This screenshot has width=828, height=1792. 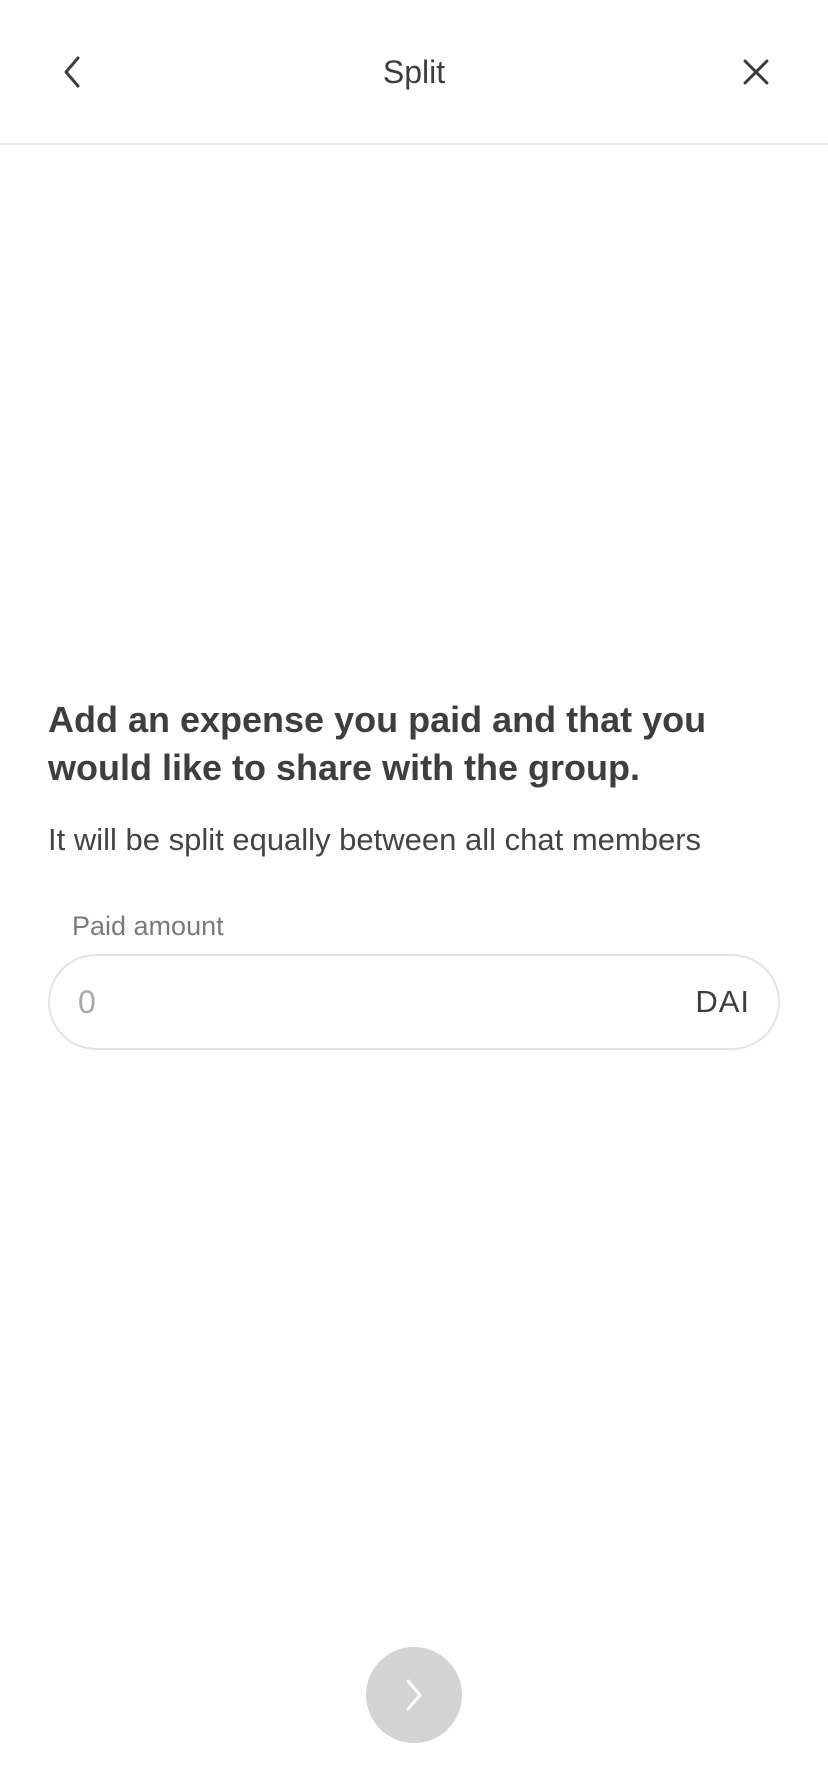 I want to click on top-bar: Split, so click(x=414, y=72).